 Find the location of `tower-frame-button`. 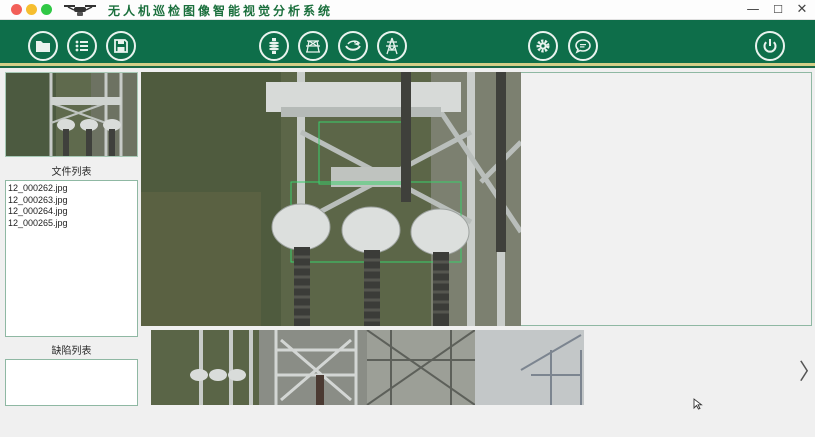

tower-frame-button is located at coordinates (313, 46).